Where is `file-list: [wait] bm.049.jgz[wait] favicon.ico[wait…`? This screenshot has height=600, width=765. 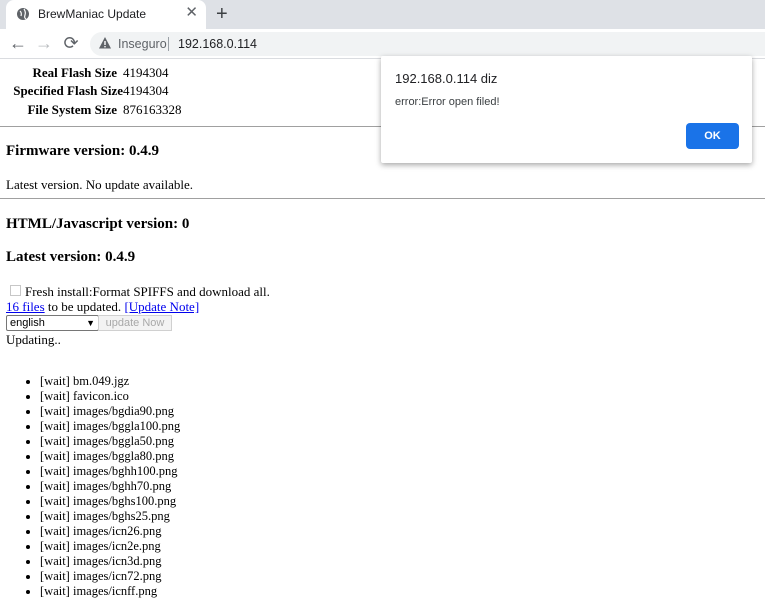 file-list: [wait] bm.049.jgz[wait] favicon.ico[wait… is located at coordinates (90, 486).